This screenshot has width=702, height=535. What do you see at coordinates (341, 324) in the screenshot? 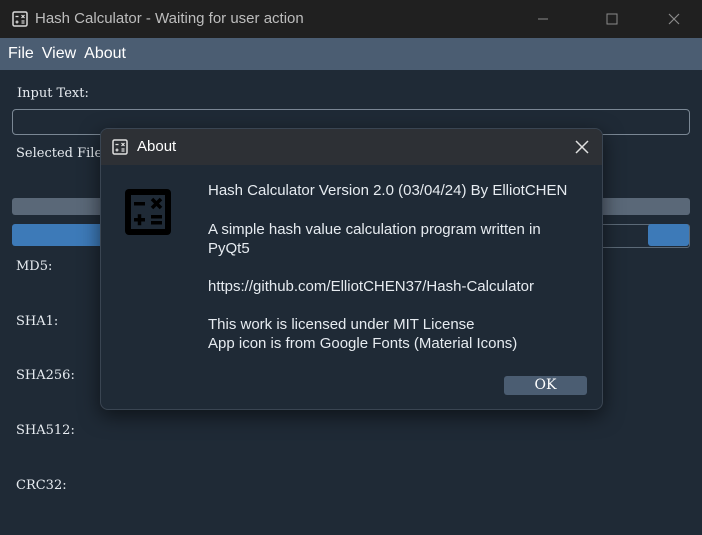
I see `license-text: This work is licensed under MIT License` at bounding box center [341, 324].